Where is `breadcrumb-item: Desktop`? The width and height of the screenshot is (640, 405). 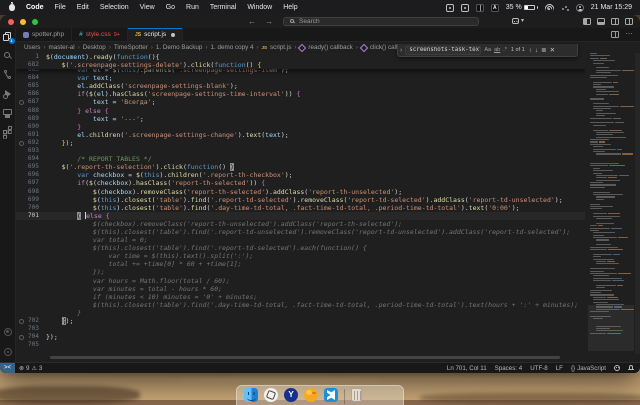
breadcrumb-item: Desktop is located at coordinates (94, 47).